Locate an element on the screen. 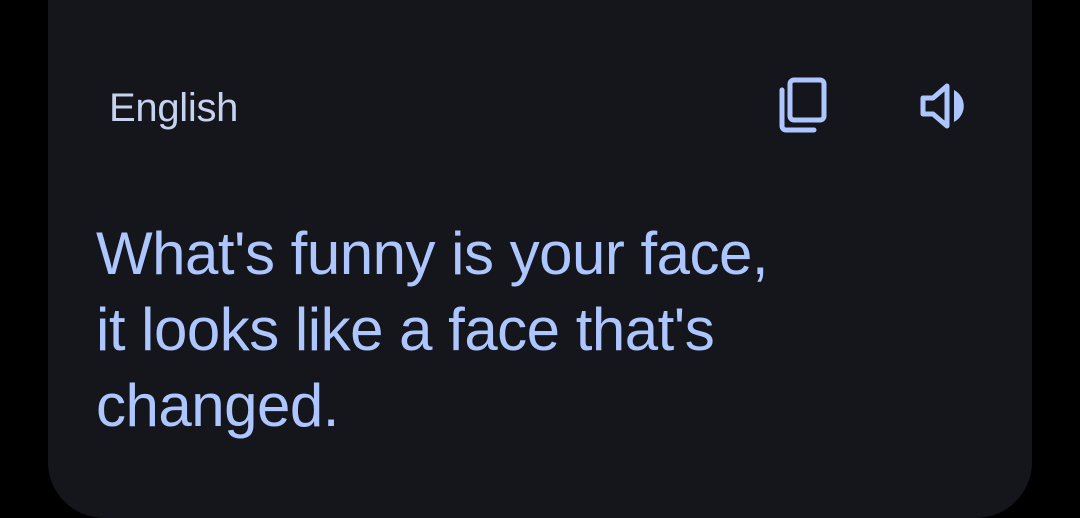  copy-button is located at coordinates (802, 106).